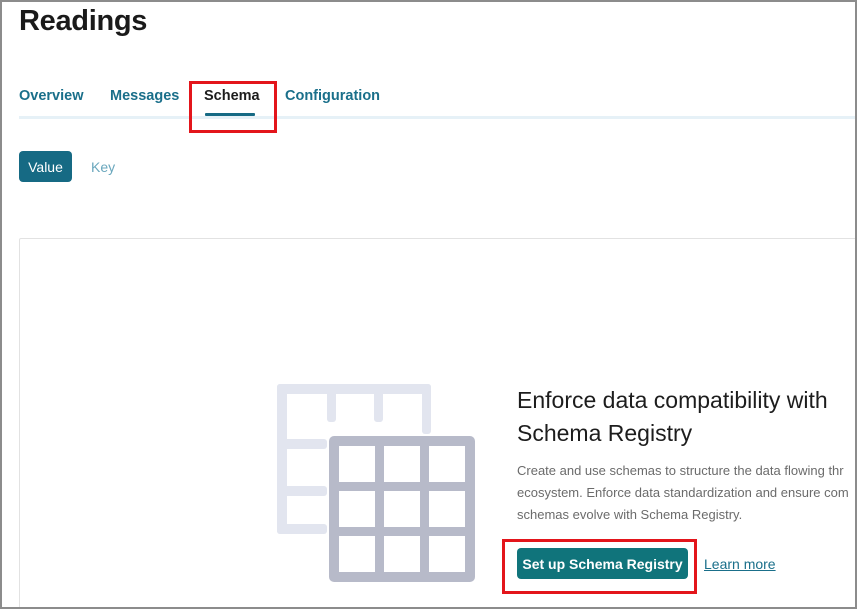 Image resolution: width=857 pixels, height=609 pixels. What do you see at coordinates (672, 400) in the screenshot?
I see `empty-state-title-line-1: Enforce data compatibility with` at bounding box center [672, 400].